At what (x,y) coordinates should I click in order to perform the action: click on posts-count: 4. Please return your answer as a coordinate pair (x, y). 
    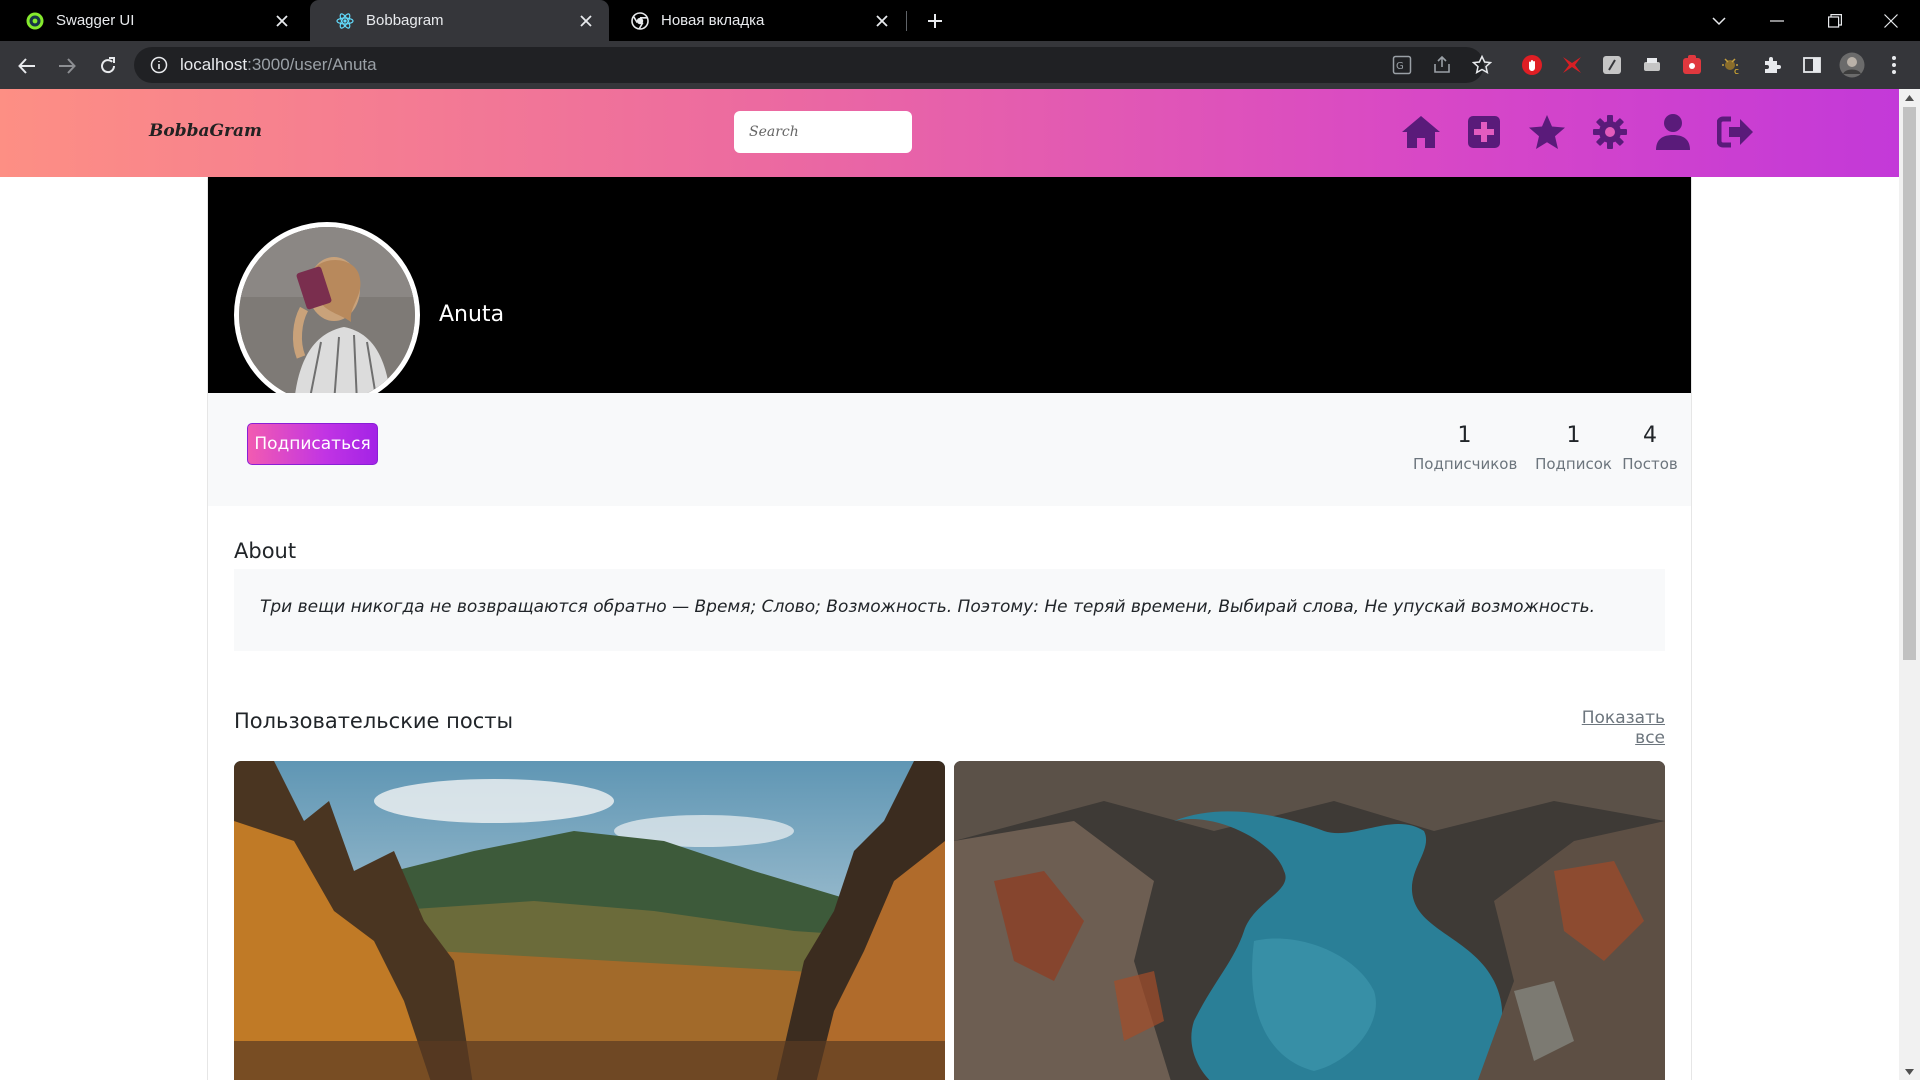
    Looking at the image, I should click on (1650, 435).